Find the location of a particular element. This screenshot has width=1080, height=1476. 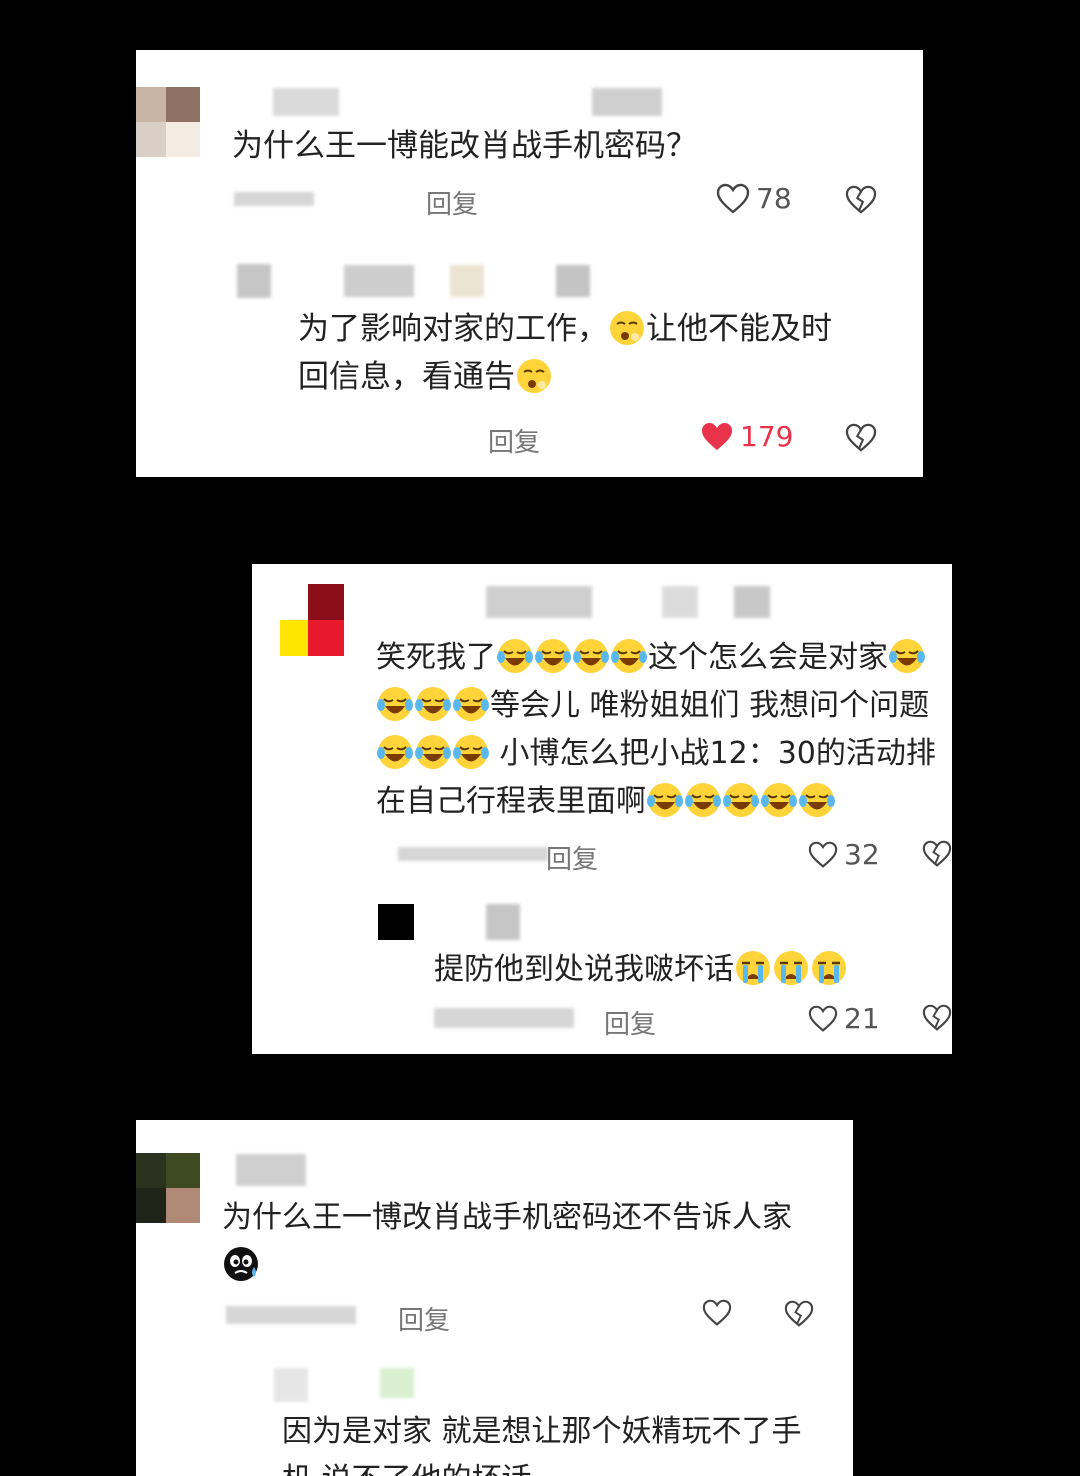

like-button is located at coordinates (720, 1313).